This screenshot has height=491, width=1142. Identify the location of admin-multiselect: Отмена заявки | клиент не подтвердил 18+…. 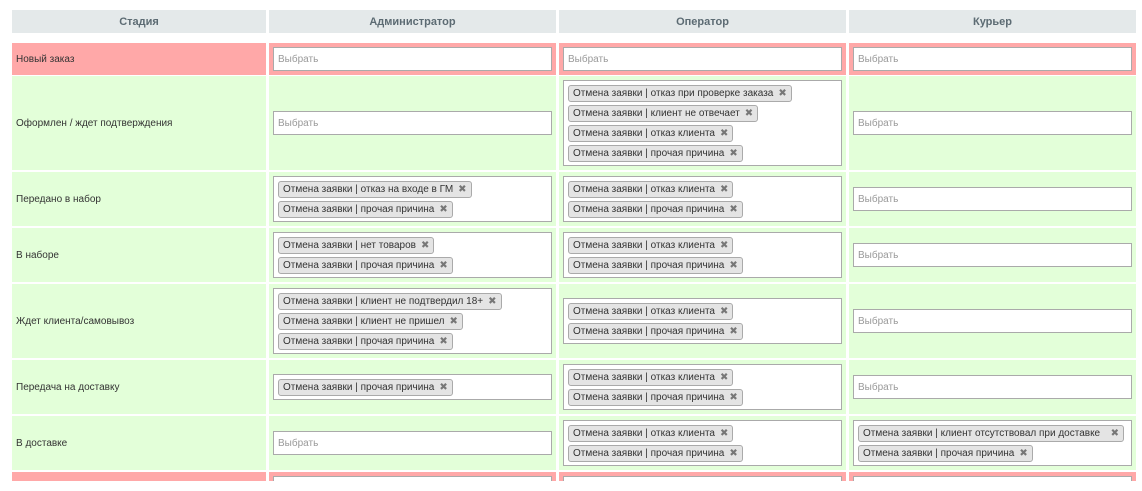
(412, 321).